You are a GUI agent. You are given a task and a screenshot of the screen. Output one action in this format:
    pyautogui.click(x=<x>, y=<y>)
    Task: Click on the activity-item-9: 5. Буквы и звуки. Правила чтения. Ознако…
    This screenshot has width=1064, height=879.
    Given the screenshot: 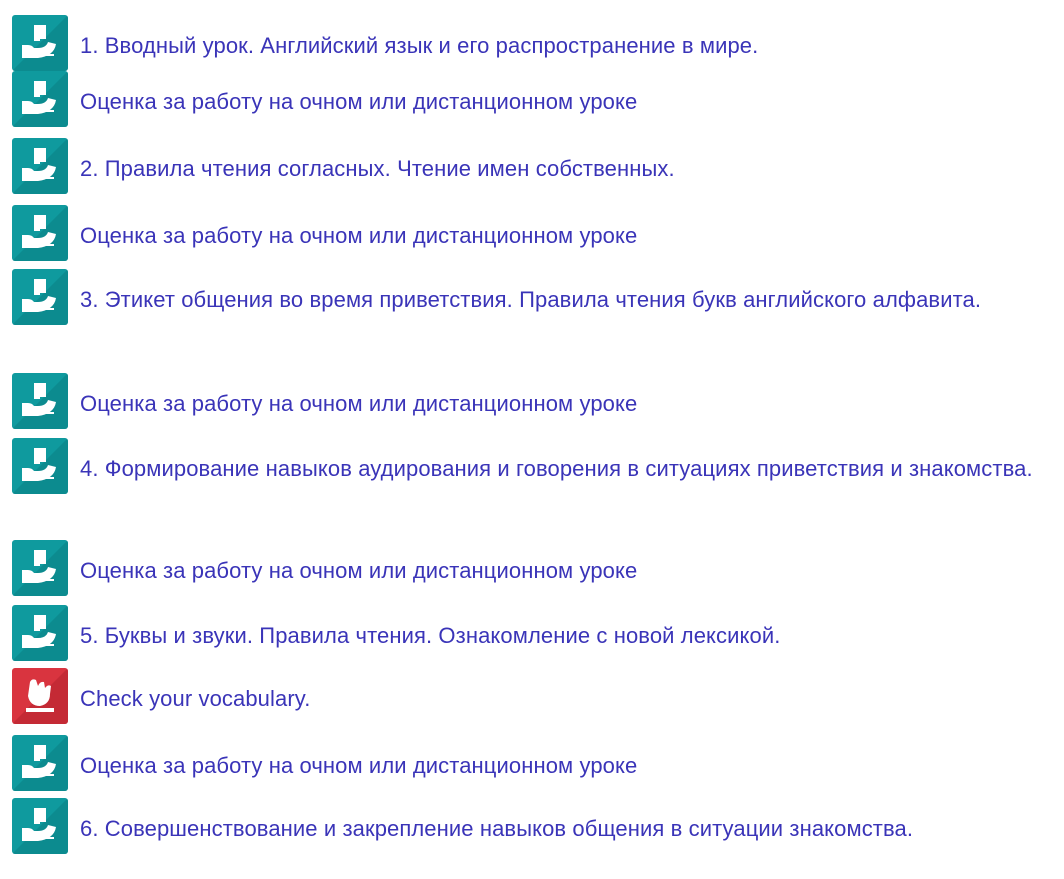 What is the action you would take?
    pyautogui.click(x=536, y=634)
    